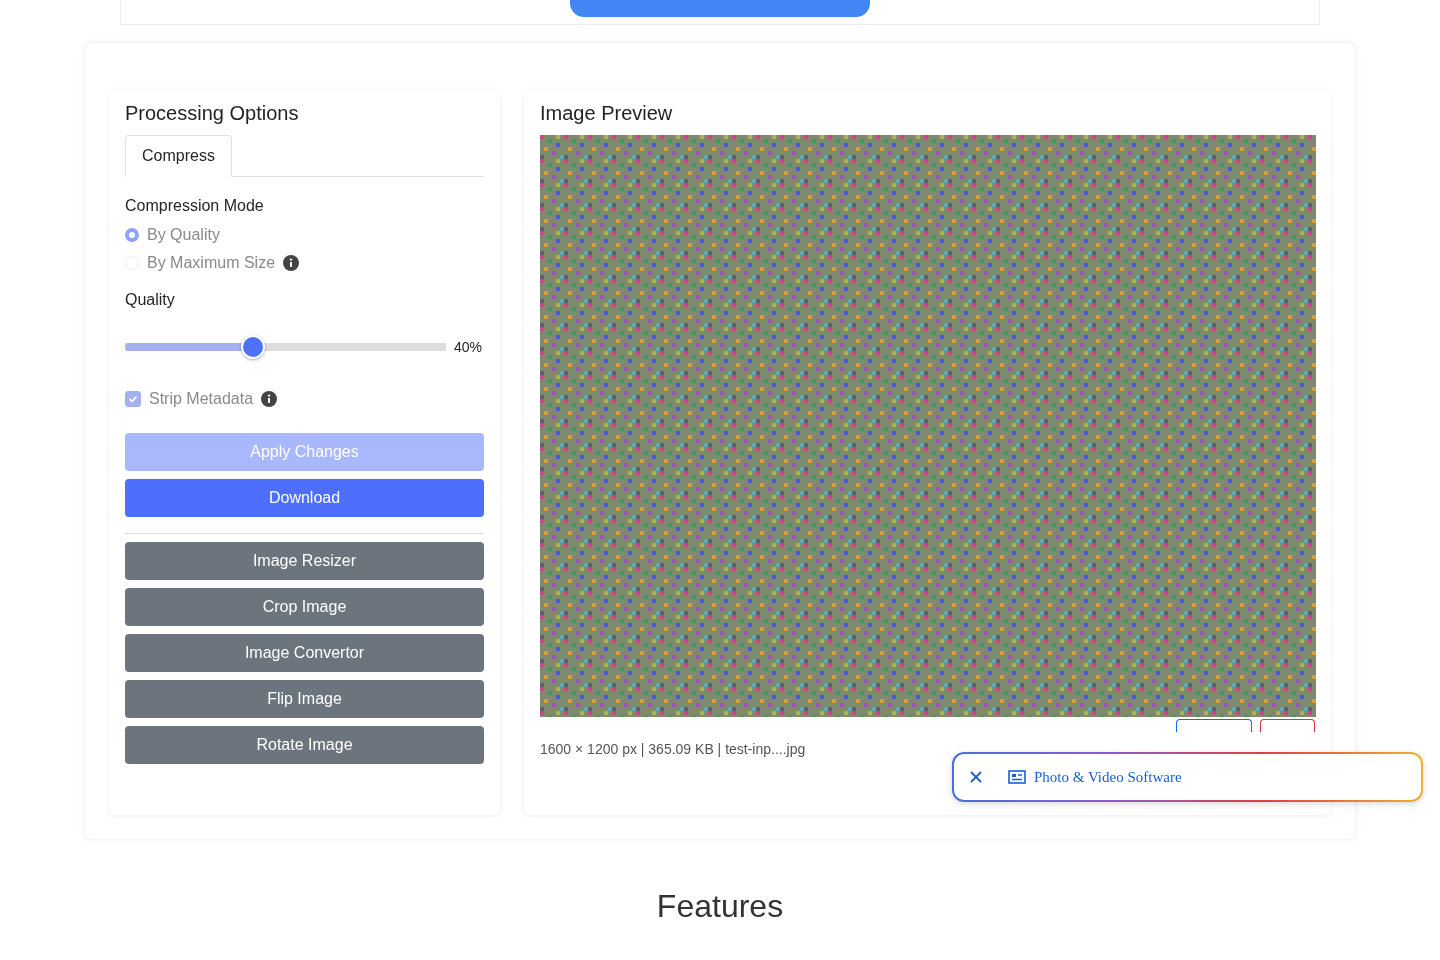  What do you see at coordinates (178, 156) in the screenshot?
I see `tab: Compress` at bounding box center [178, 156].